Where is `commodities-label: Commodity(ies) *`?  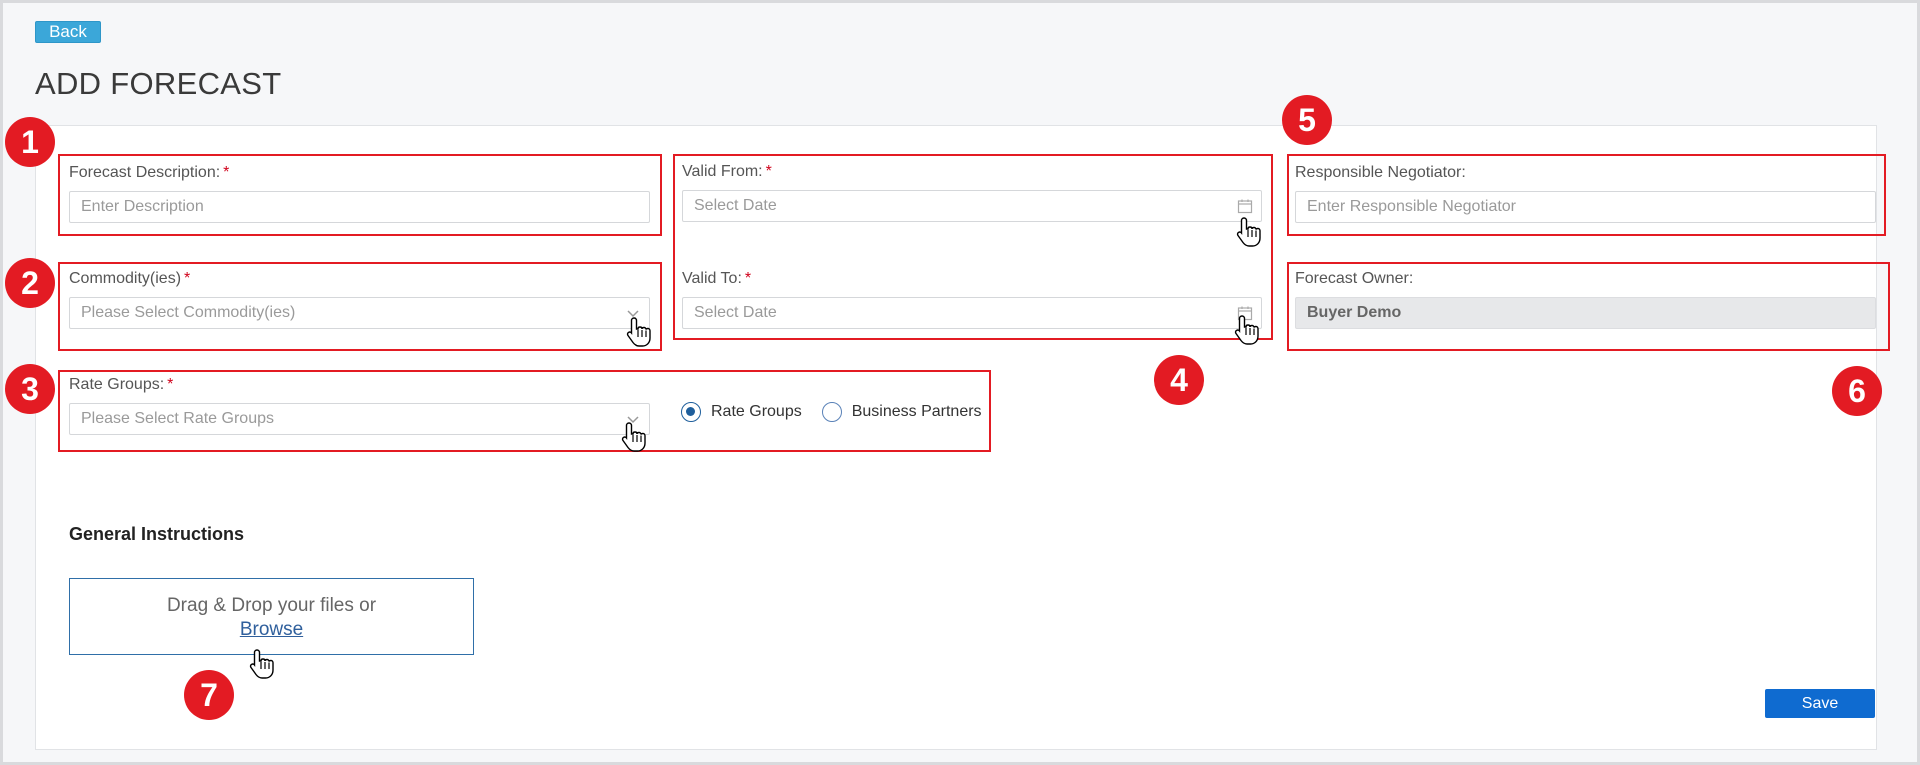
commodities-label: Commodity(ies) * is located at coordinates (129, 279).